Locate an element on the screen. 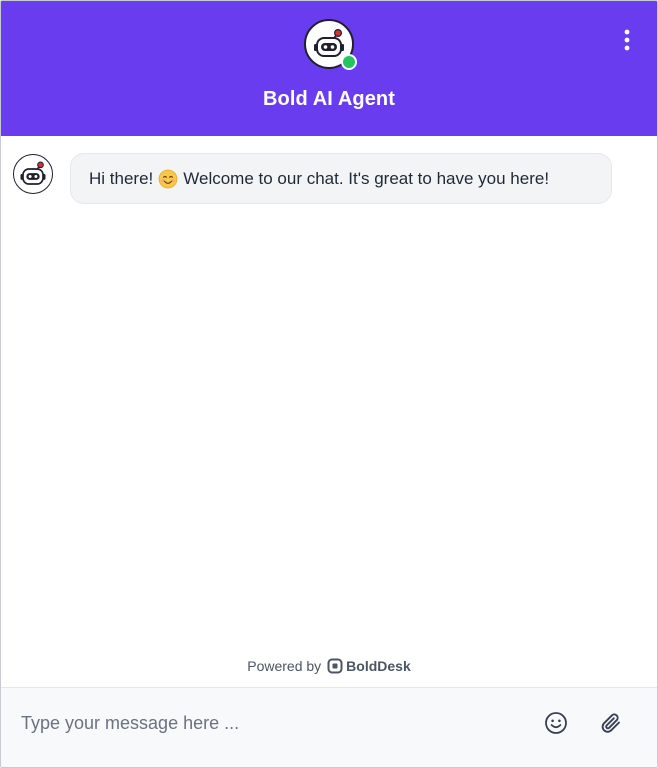 This screenshot has height=768, width=658. brand-name: BoldDesk is located at coordinates (378, 666).